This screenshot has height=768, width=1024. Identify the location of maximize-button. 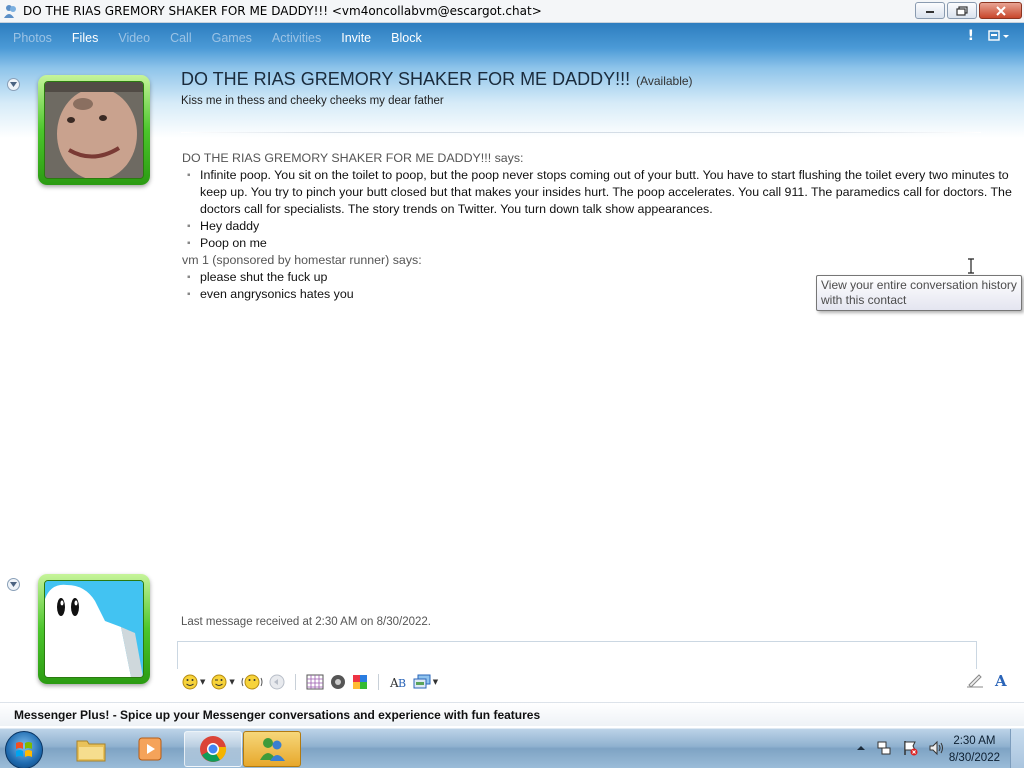
(962, 10).